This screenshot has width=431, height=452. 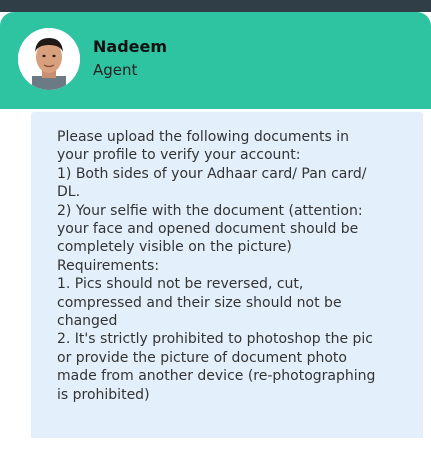 I want to click on message-line: is prohibited), so click(x=103, y=394).